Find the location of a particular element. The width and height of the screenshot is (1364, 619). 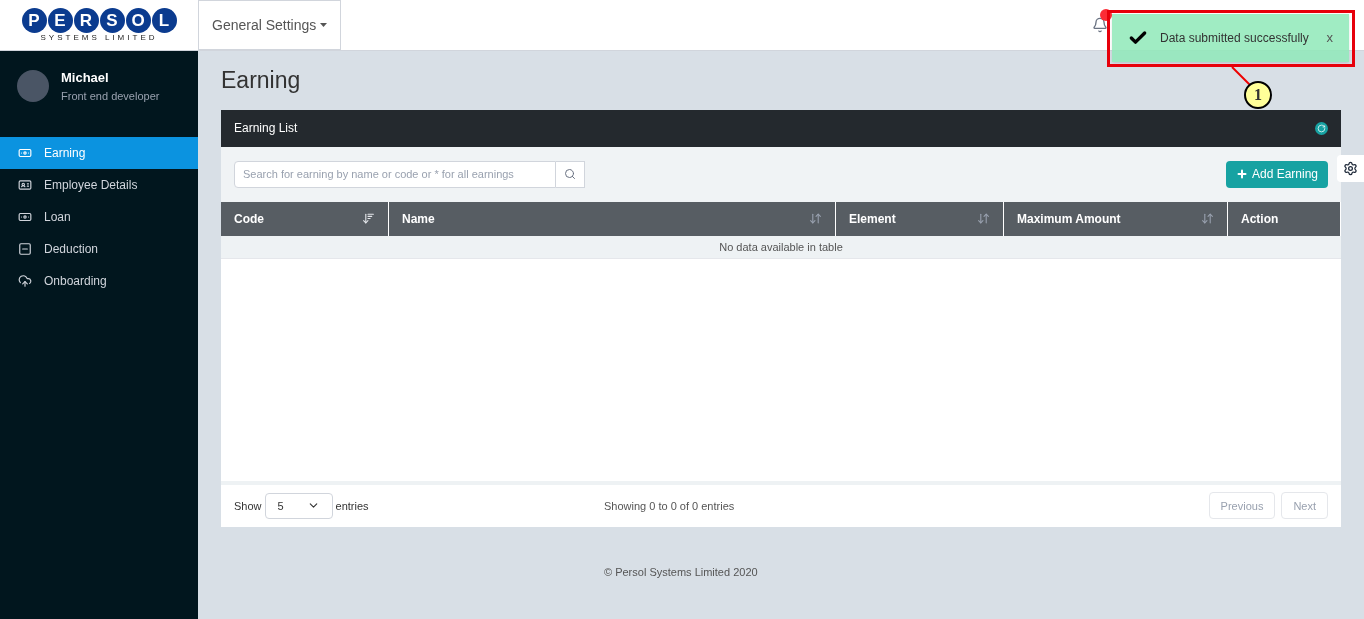

logo-letter: E is located at coordinates (60, 20).